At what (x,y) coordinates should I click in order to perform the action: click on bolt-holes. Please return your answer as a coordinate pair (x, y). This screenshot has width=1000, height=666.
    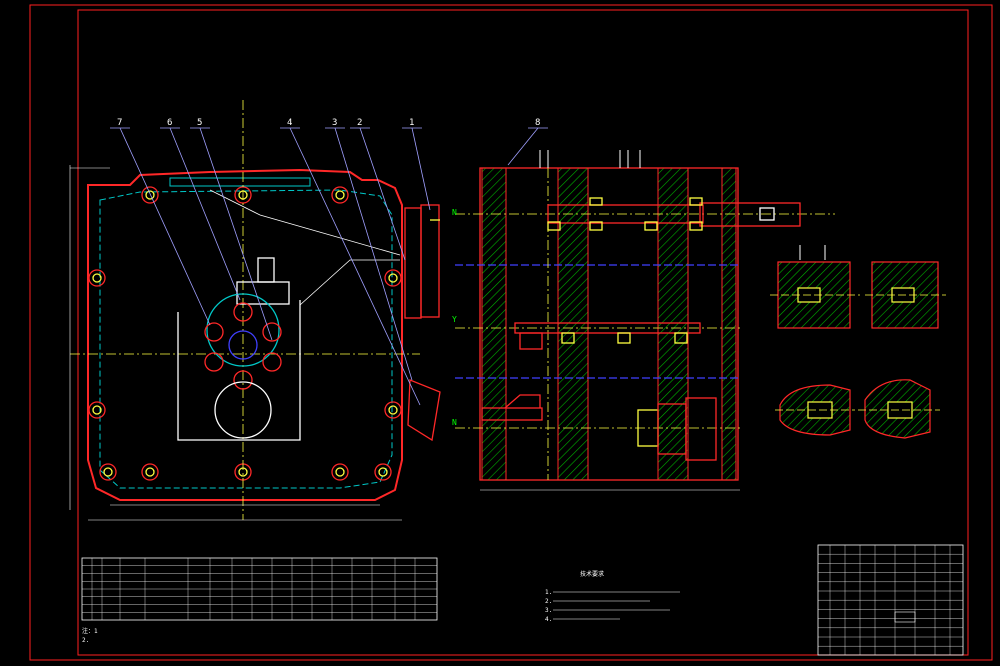
    Looking at the image, I should click on (245, 333).